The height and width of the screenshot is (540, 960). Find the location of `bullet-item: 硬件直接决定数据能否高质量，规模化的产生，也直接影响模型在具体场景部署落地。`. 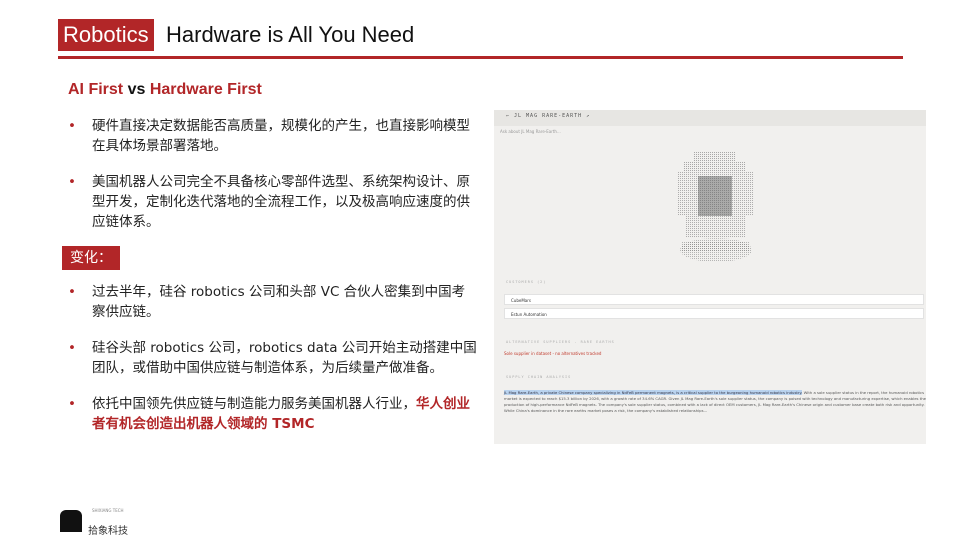

bullet-item: 硬件直接决定数据能否高质量，规模化的产生，也直接影响模型在具体场景部署落地。 is located at coordinates (273, 136).